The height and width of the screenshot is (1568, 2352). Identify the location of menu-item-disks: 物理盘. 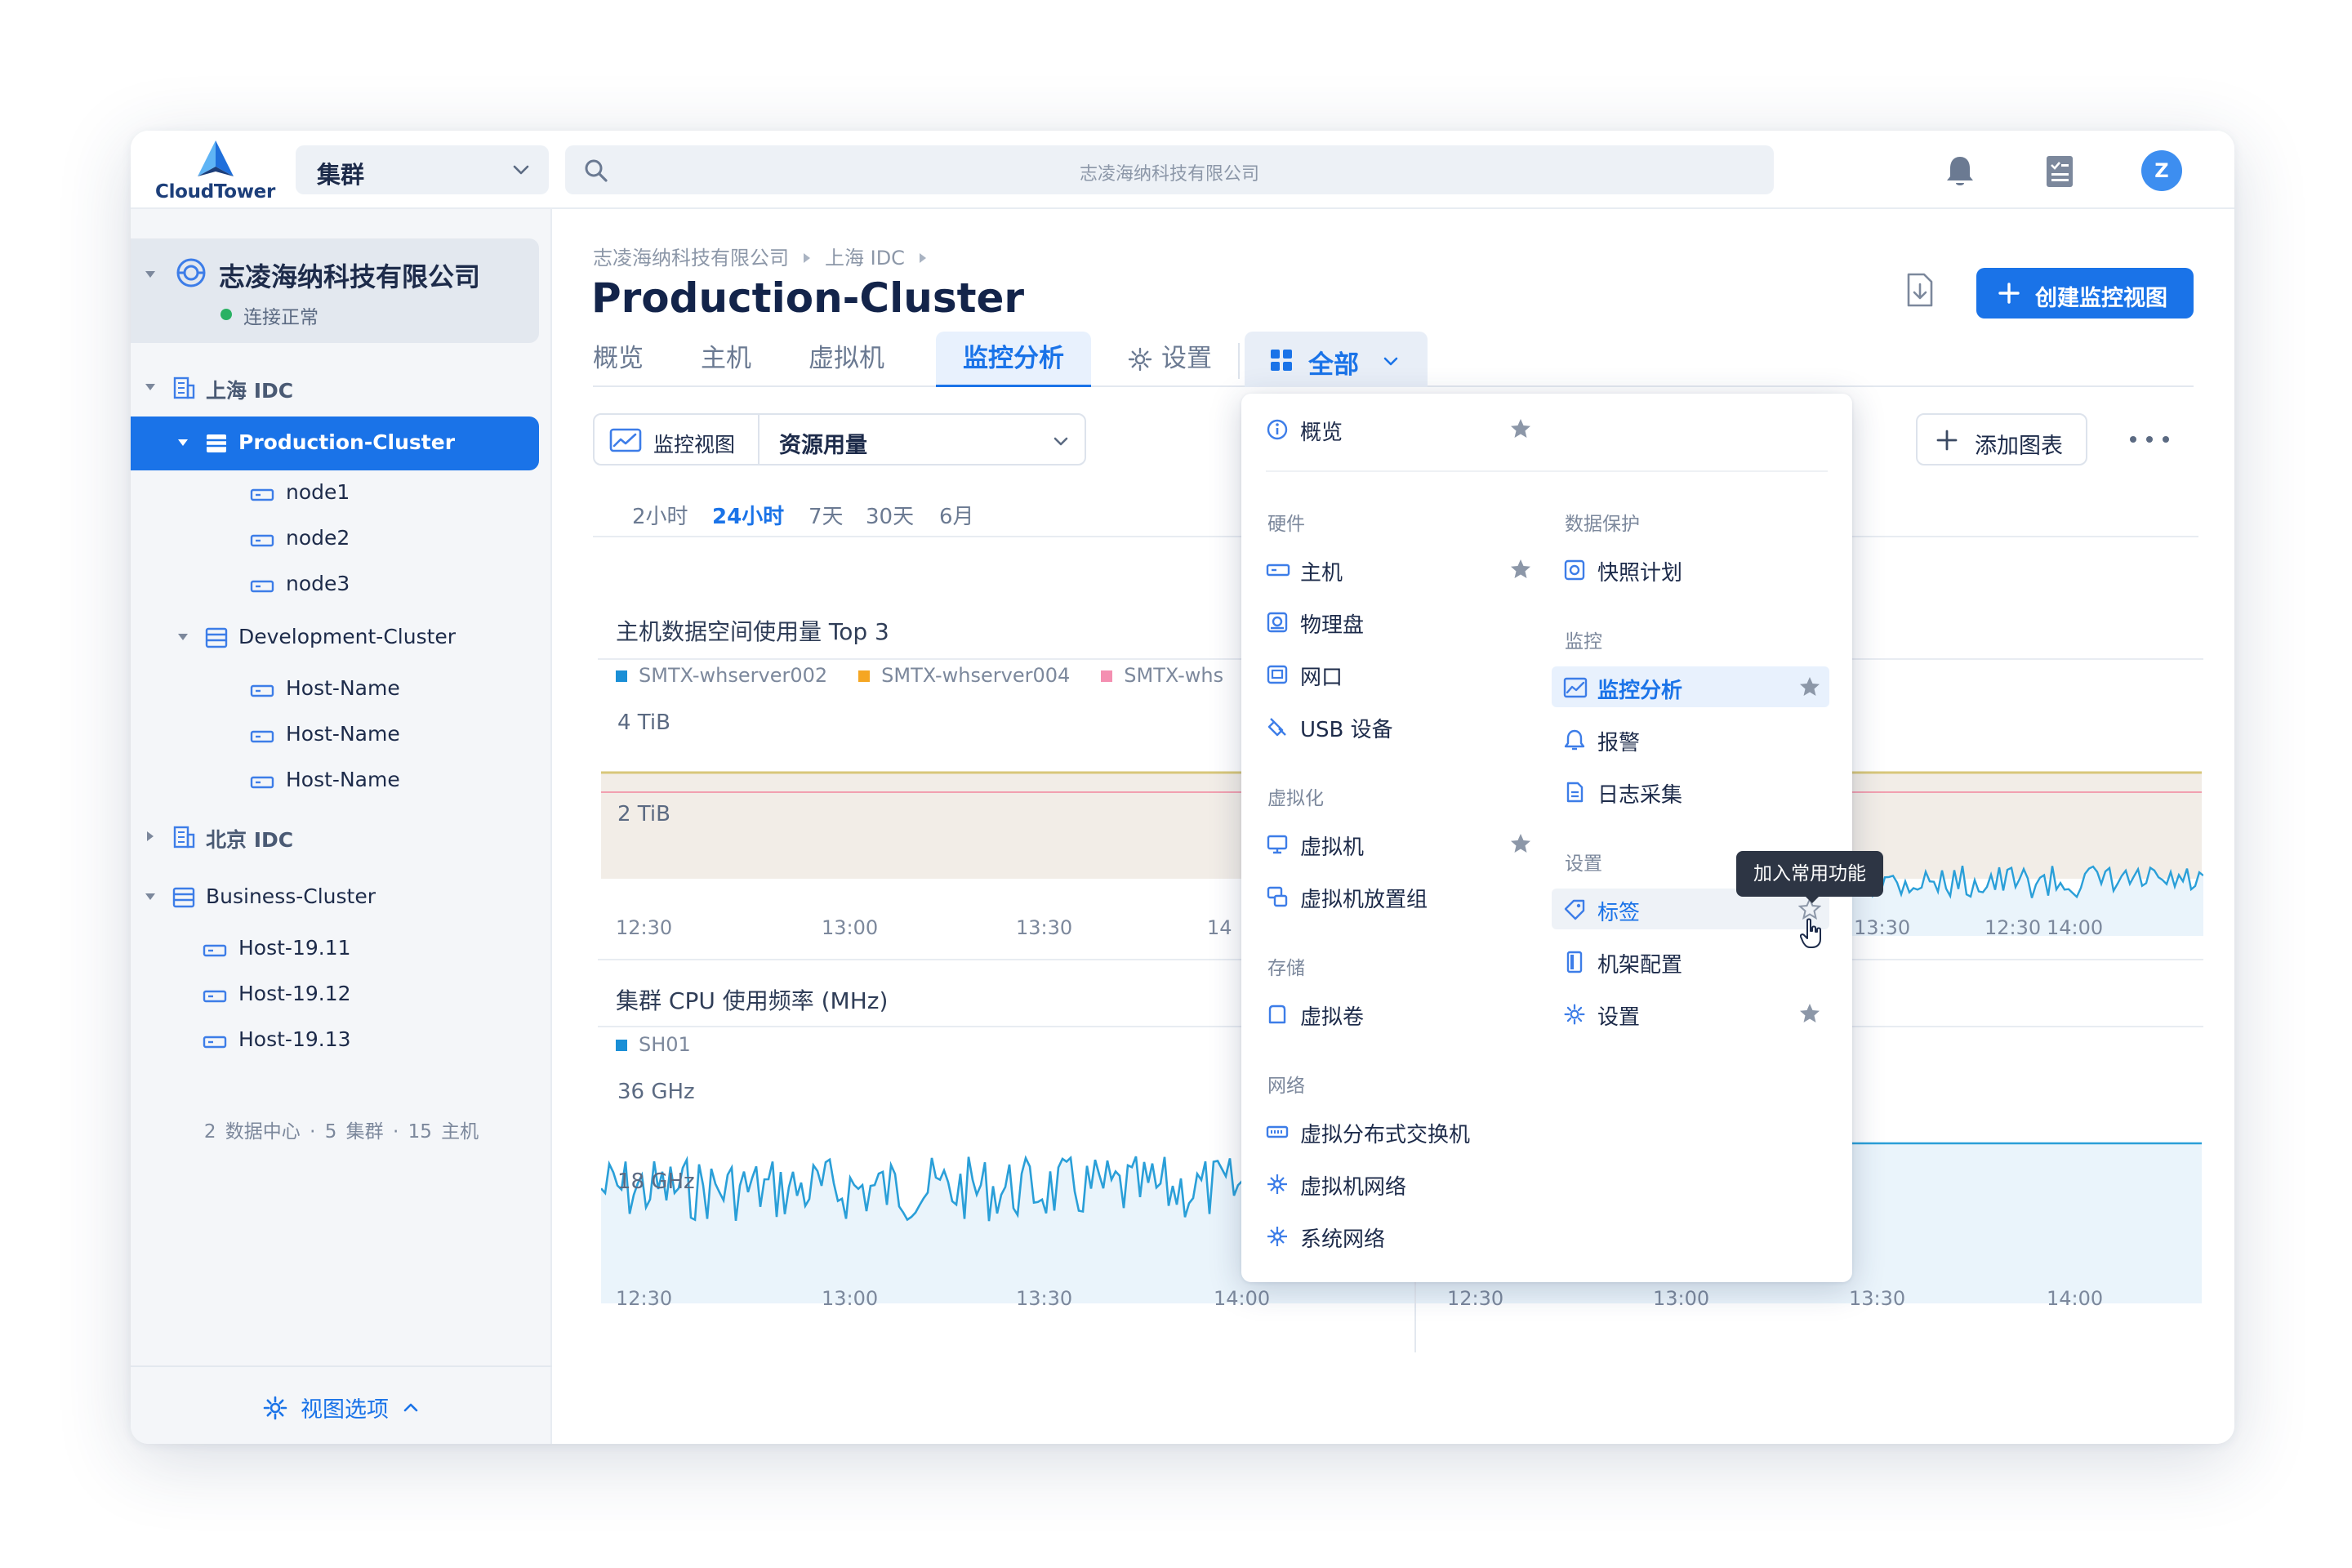
(1397, 621).